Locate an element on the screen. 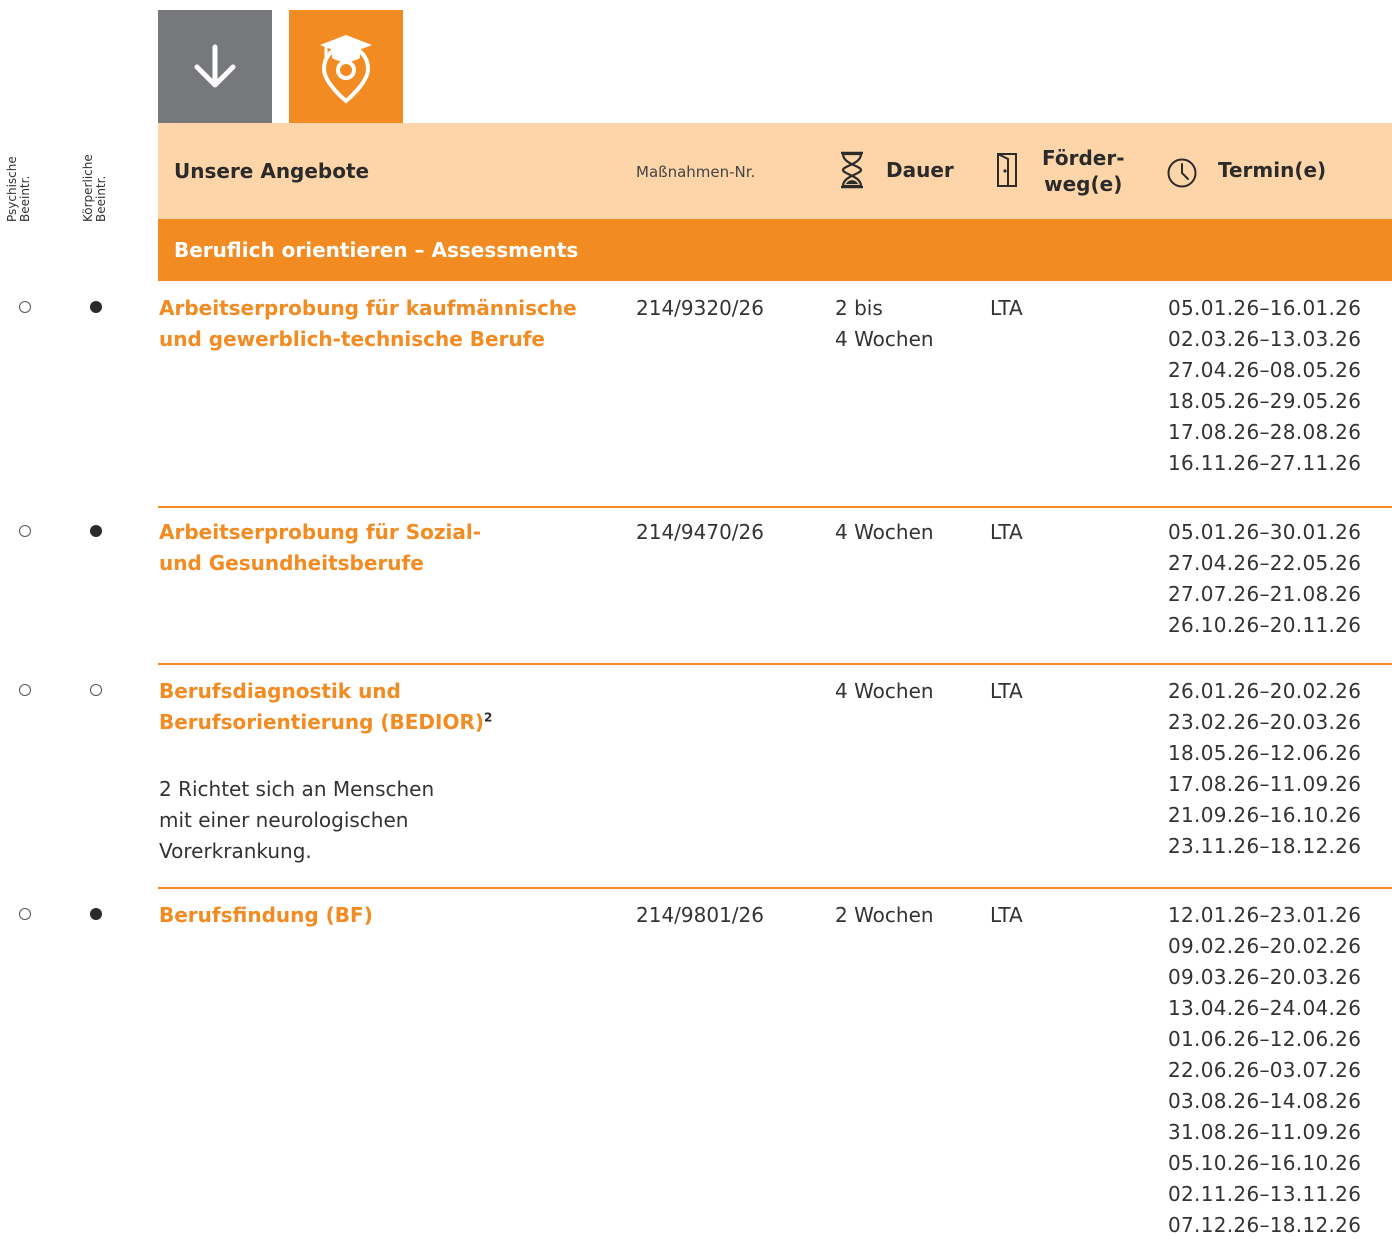  section-title: Beruflich orientieren – Assessments is located at coordinates (775, 250).